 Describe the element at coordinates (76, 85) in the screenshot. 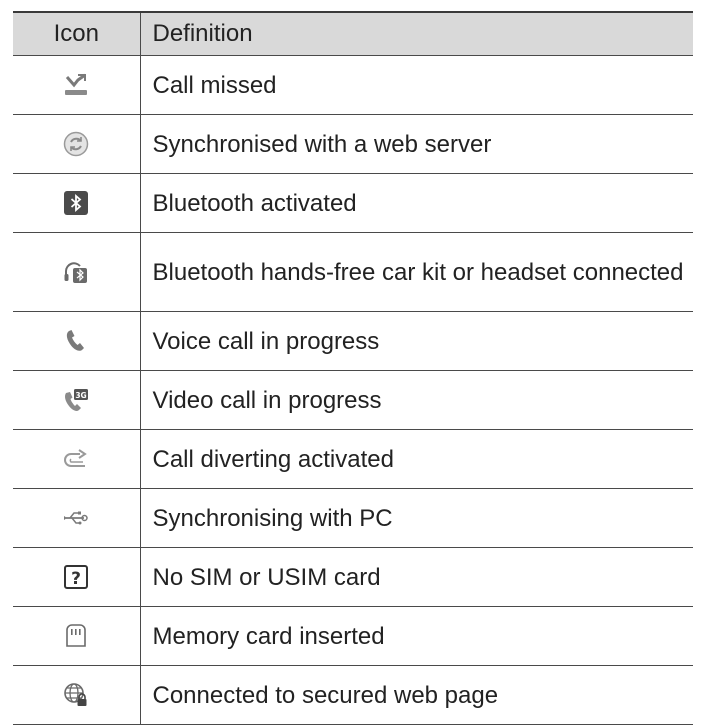

I see `call-missed-icon` at that location.